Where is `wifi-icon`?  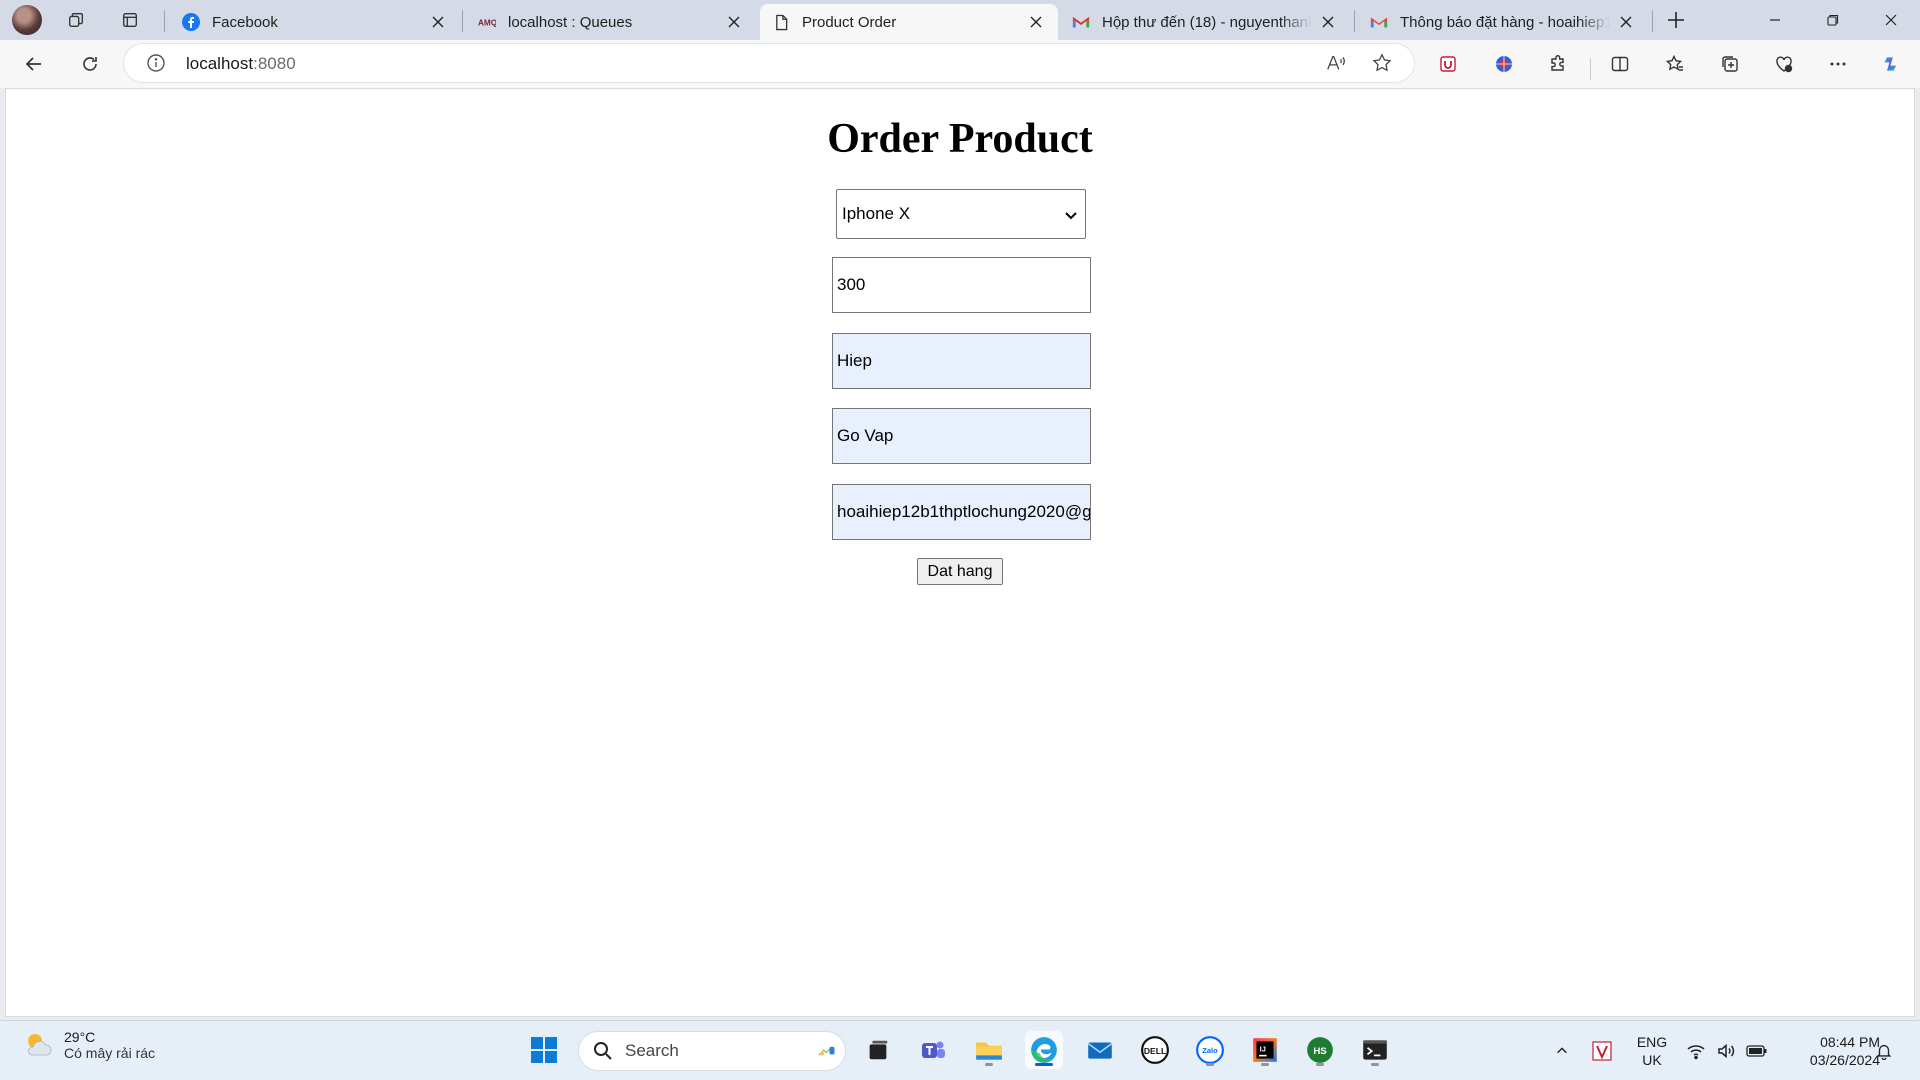
wifi-icon is located at coordinates (1696, 1051).